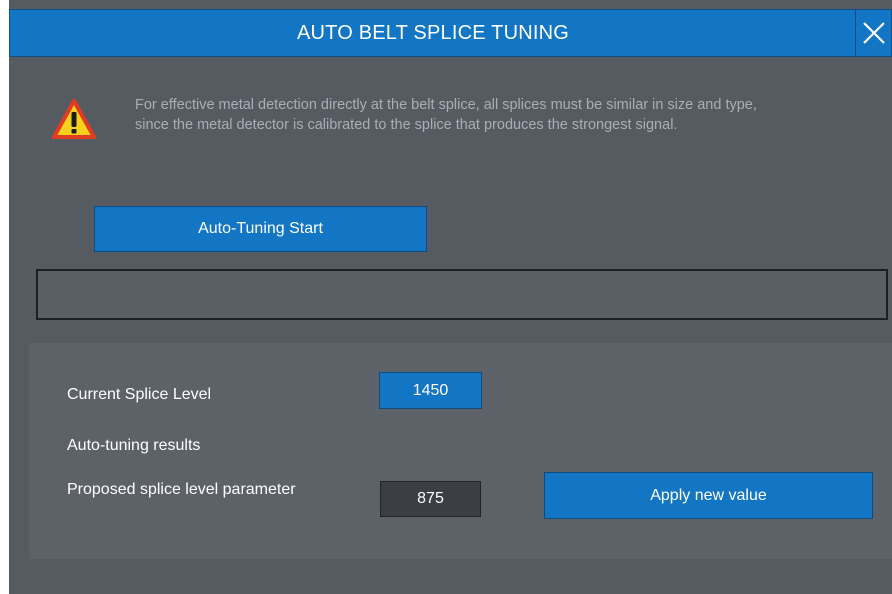 The width and height of the screenshot is (892, 594). I want to click on proposed-splice-level-label: Proposed splice level parameter, so click(181, 489).